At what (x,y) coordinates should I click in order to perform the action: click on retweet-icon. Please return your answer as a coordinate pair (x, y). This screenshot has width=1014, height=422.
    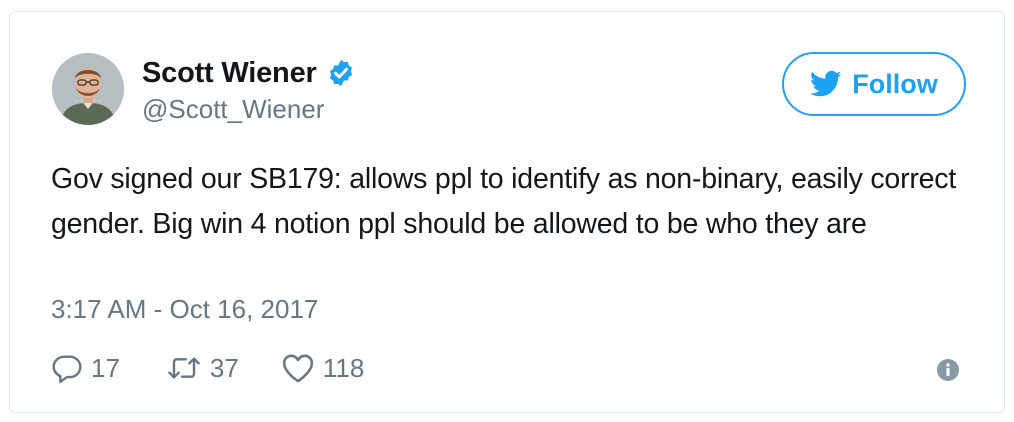
    Looking at the image, I should click on (184, 368).